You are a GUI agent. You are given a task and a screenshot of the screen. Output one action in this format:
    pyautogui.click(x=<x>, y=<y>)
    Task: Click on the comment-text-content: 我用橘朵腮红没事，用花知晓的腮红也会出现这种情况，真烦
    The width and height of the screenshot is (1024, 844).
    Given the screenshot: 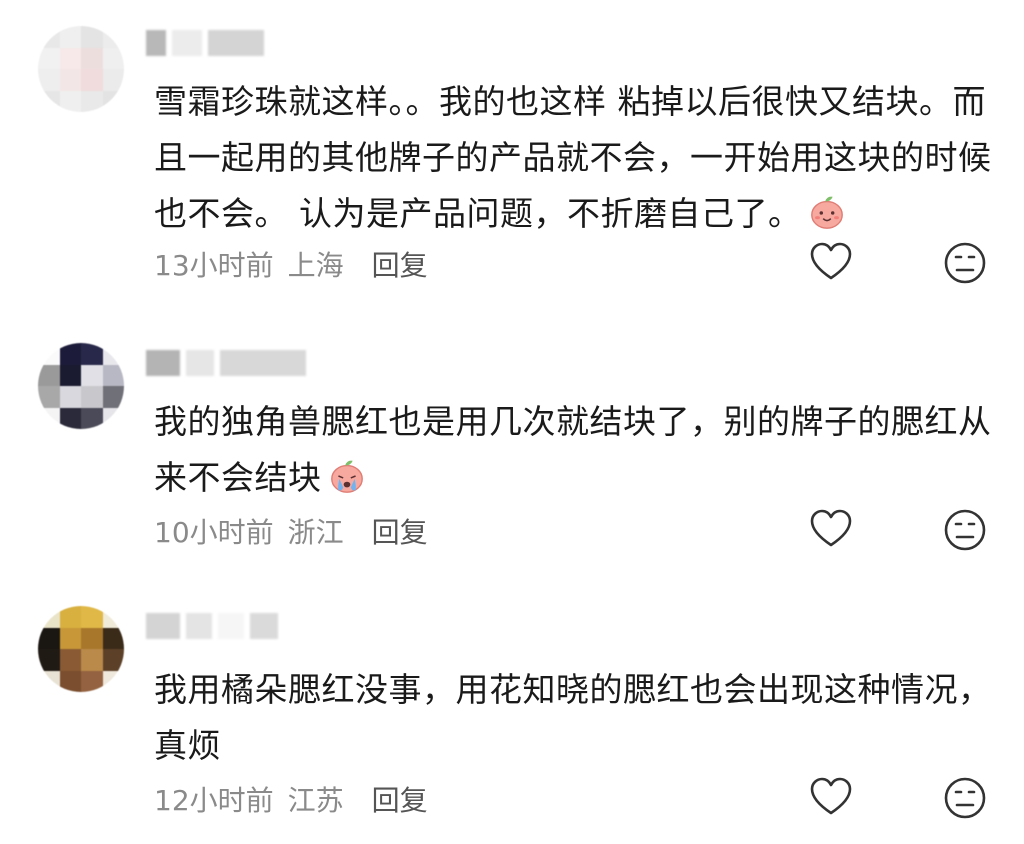 What is the action you would take?
    pyautogui.click(x=573, y=717)
    